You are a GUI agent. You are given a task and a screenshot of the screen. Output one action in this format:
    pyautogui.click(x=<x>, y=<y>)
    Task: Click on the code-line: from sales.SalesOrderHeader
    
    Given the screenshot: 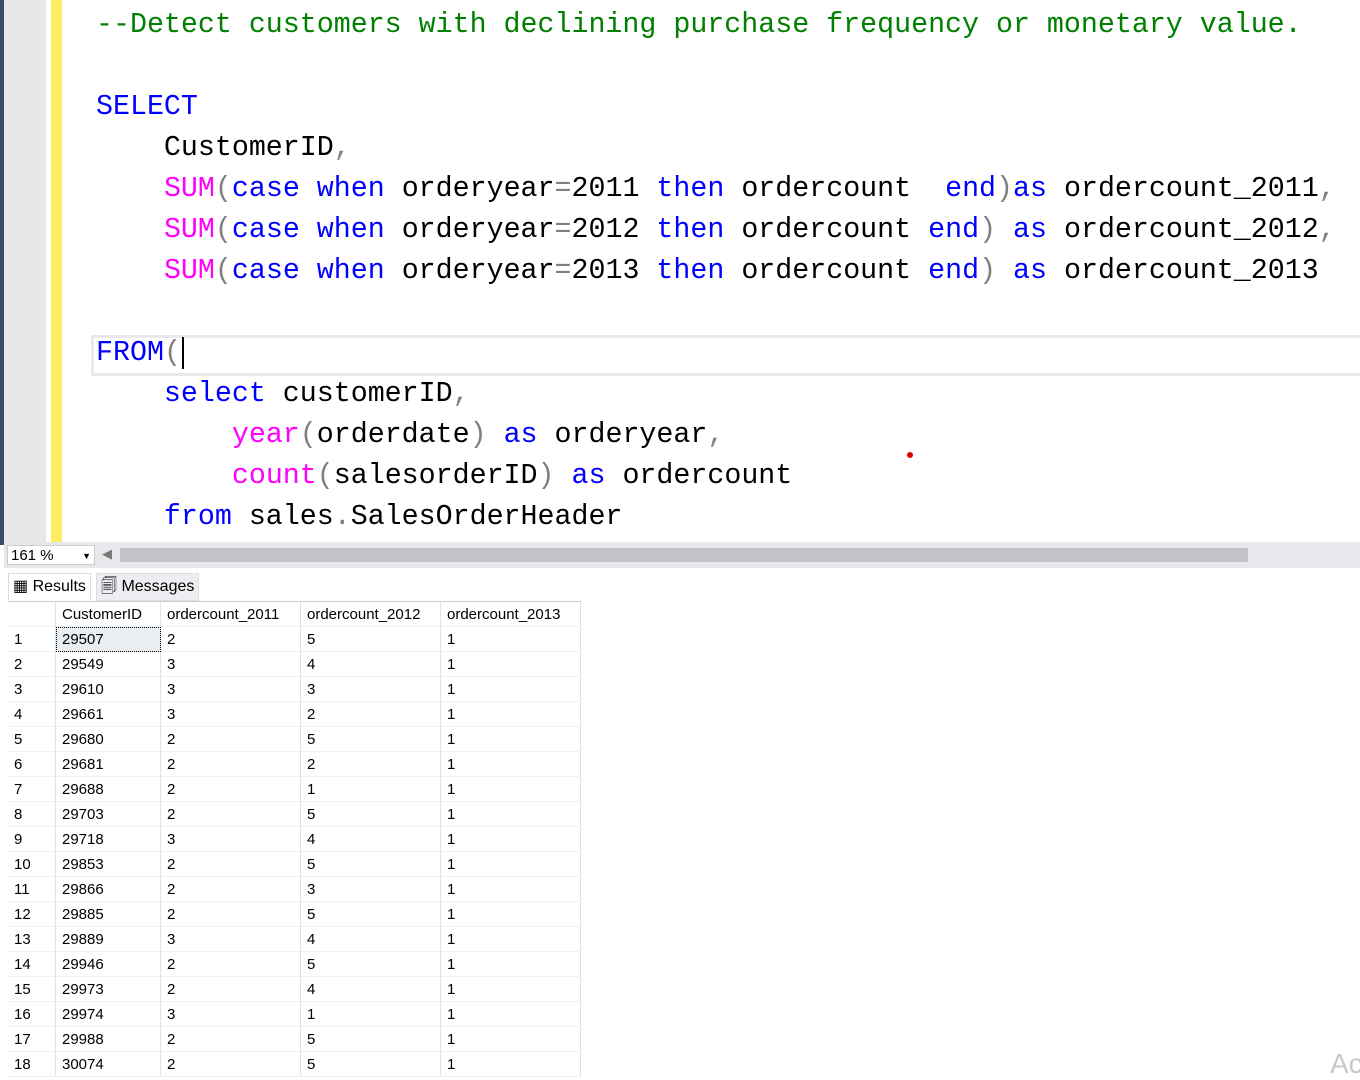 What is the action you would take?
    pyautogui.click(x=359, y=517)
    